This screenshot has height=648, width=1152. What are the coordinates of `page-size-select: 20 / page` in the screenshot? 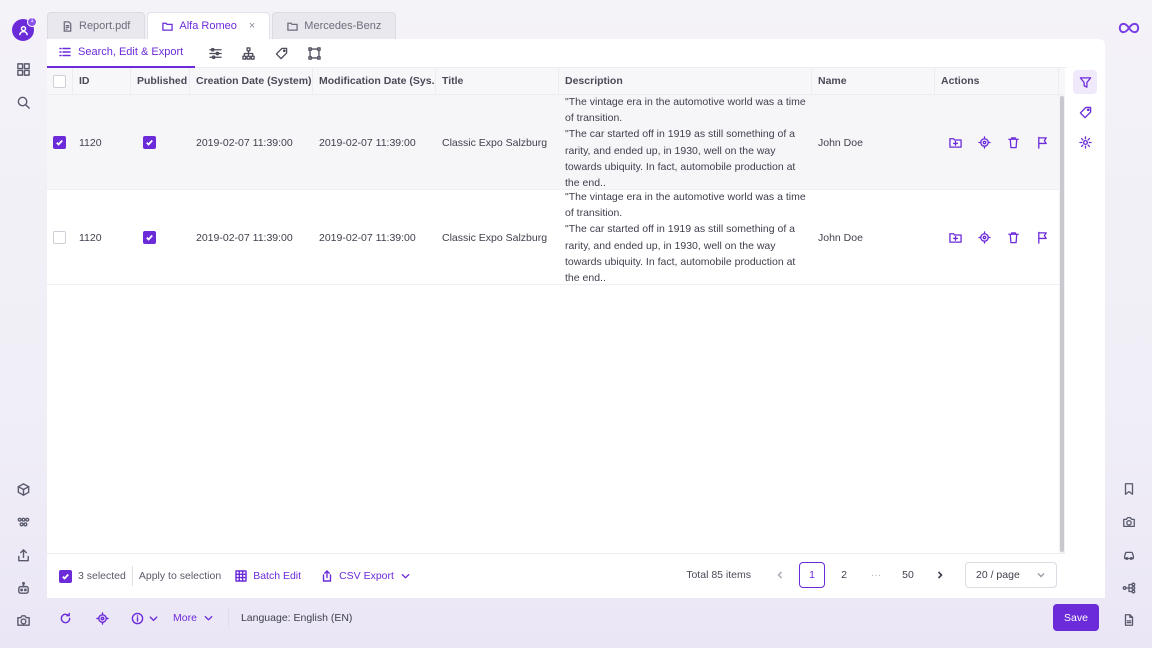 It's located at (1011, 575).